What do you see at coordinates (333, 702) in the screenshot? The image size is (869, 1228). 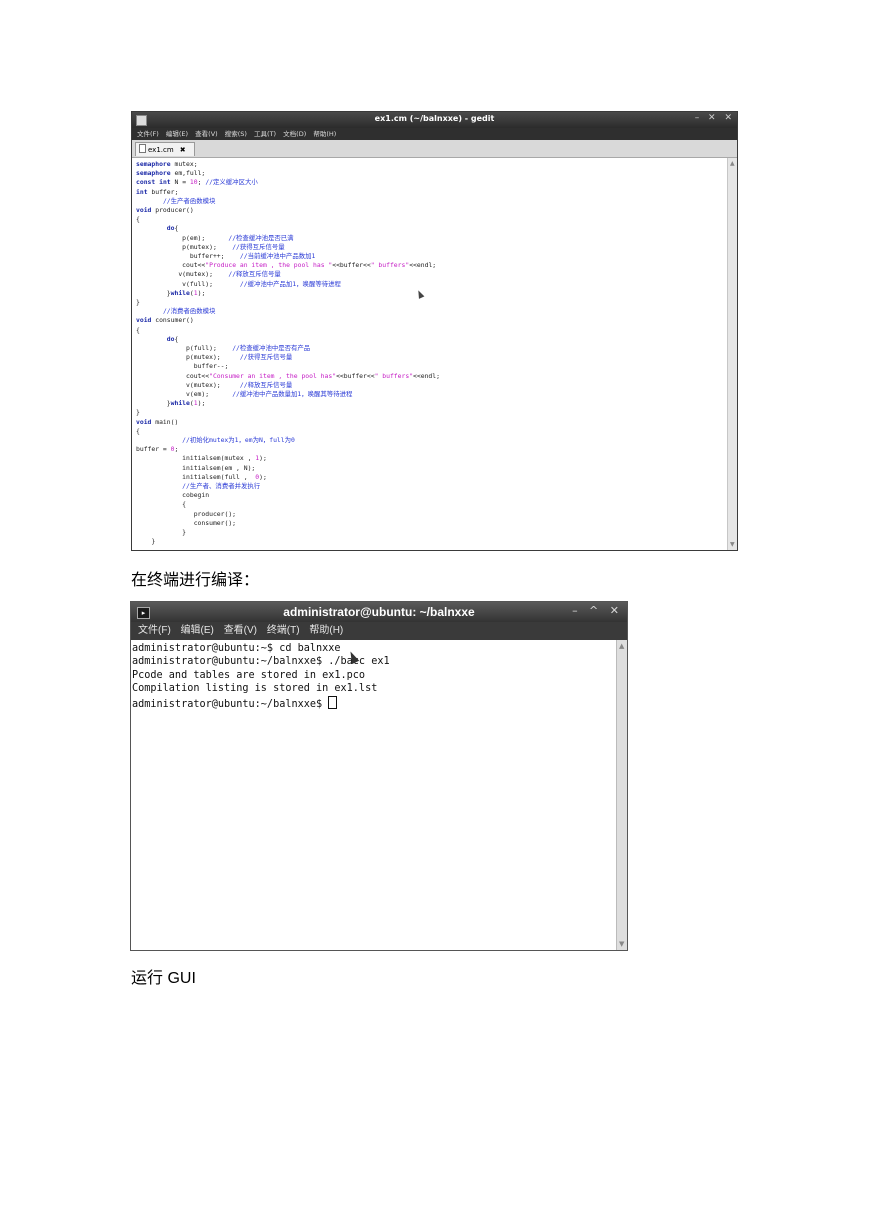 I see `terminal-caret` at bounding box center [333, 702].